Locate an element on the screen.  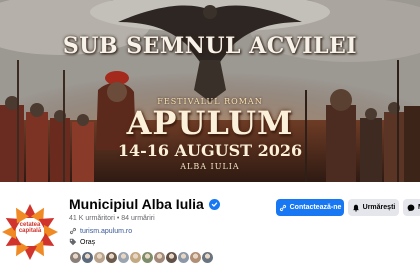
verified-badge-icon is located at coordinates (214, 204).